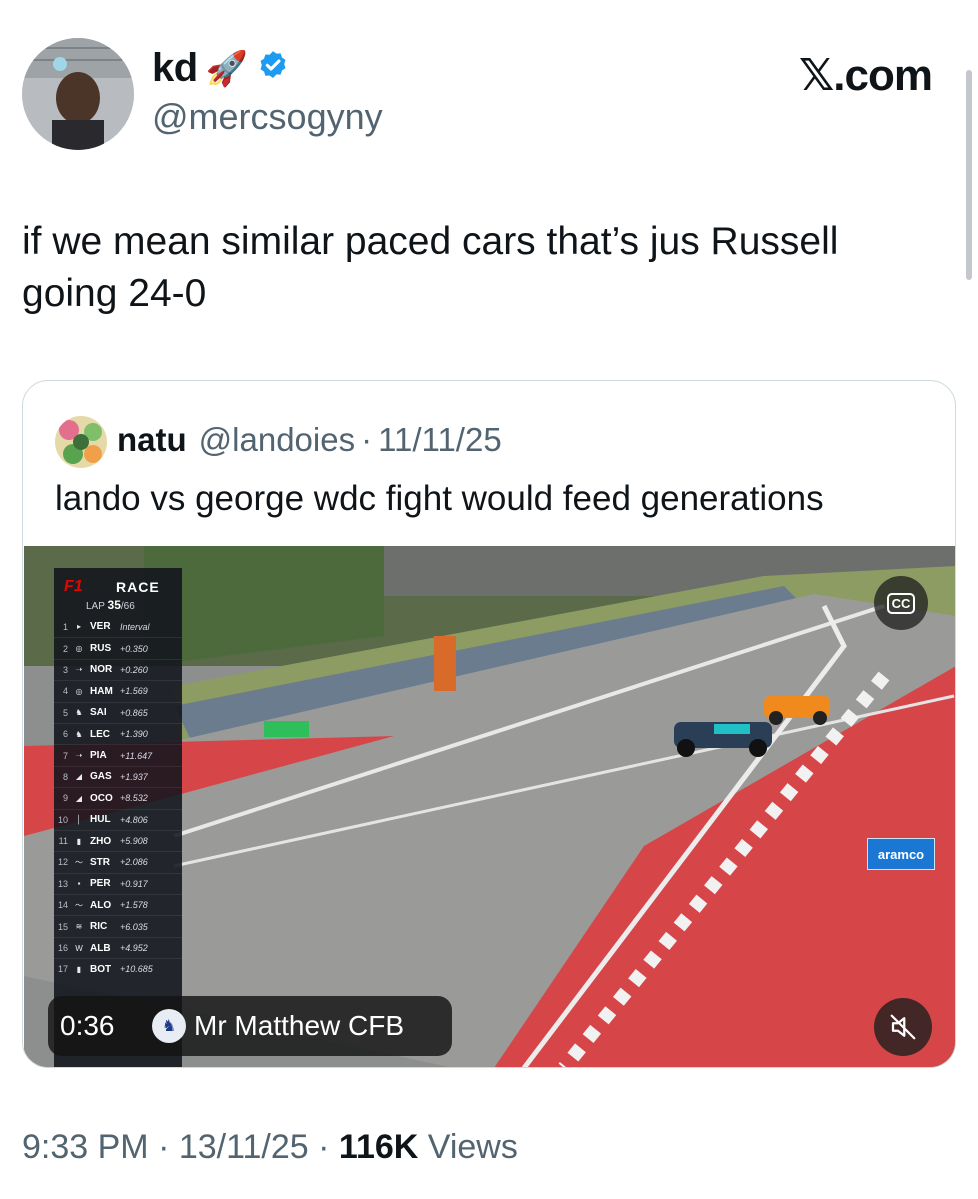 This screenshot has width=978, height=1199. Describe the element at coordinates (299, 1026) in the screenshot. I see `channel-name: Mr Matthew CFB` at that location.